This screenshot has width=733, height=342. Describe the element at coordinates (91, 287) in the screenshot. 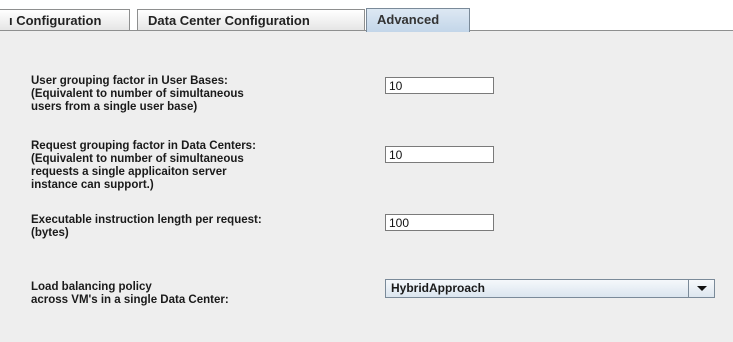

I see `load-balancing-label-line-1: Load balancing policy` at that location.